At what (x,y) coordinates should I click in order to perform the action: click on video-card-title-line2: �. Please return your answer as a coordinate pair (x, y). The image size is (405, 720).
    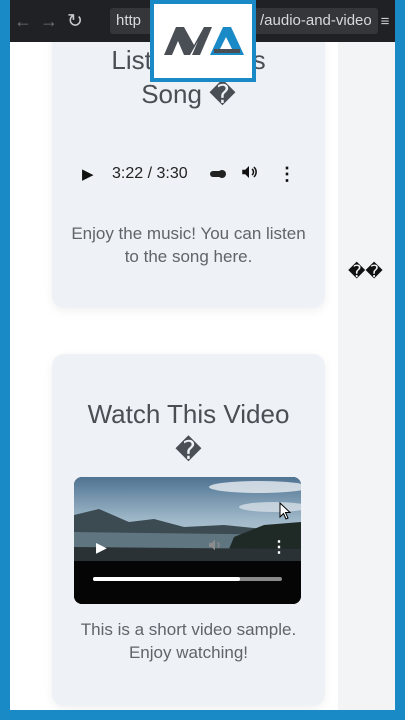
    Looking at the image, I should click on (188, 450).